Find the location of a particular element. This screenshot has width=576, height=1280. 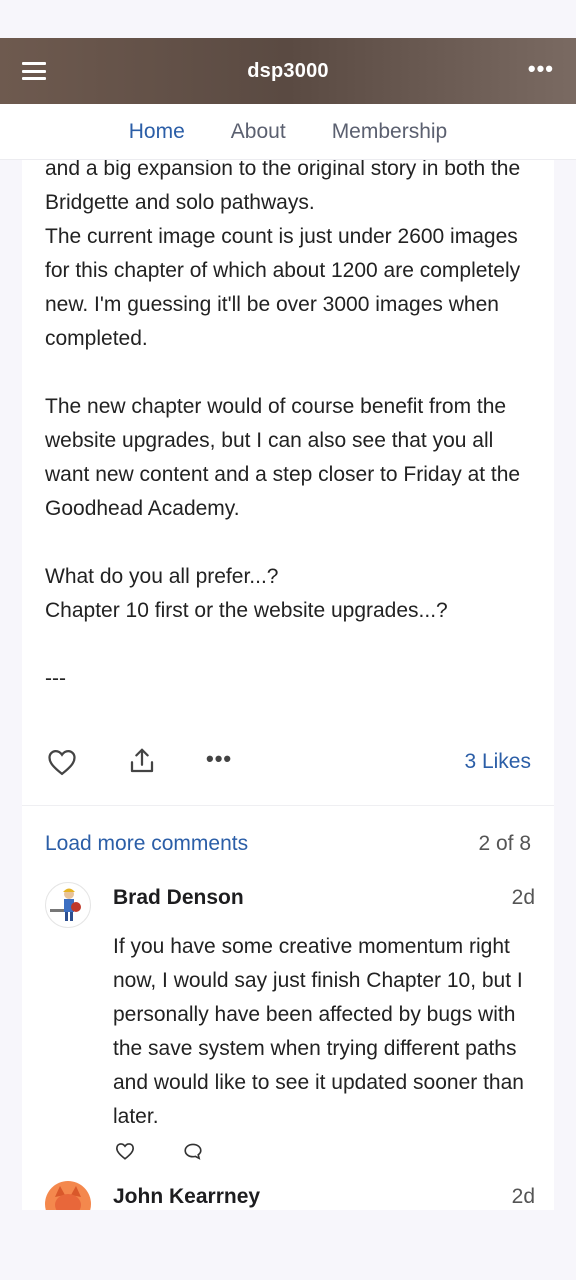

tab-about: About is located at coordinates (258, 132).